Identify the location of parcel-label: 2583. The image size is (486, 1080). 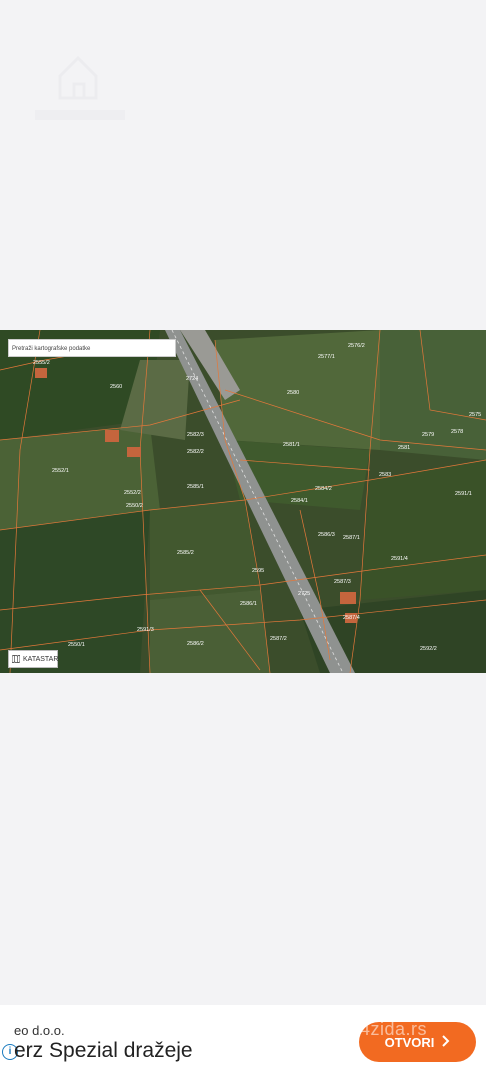
(385, 475).